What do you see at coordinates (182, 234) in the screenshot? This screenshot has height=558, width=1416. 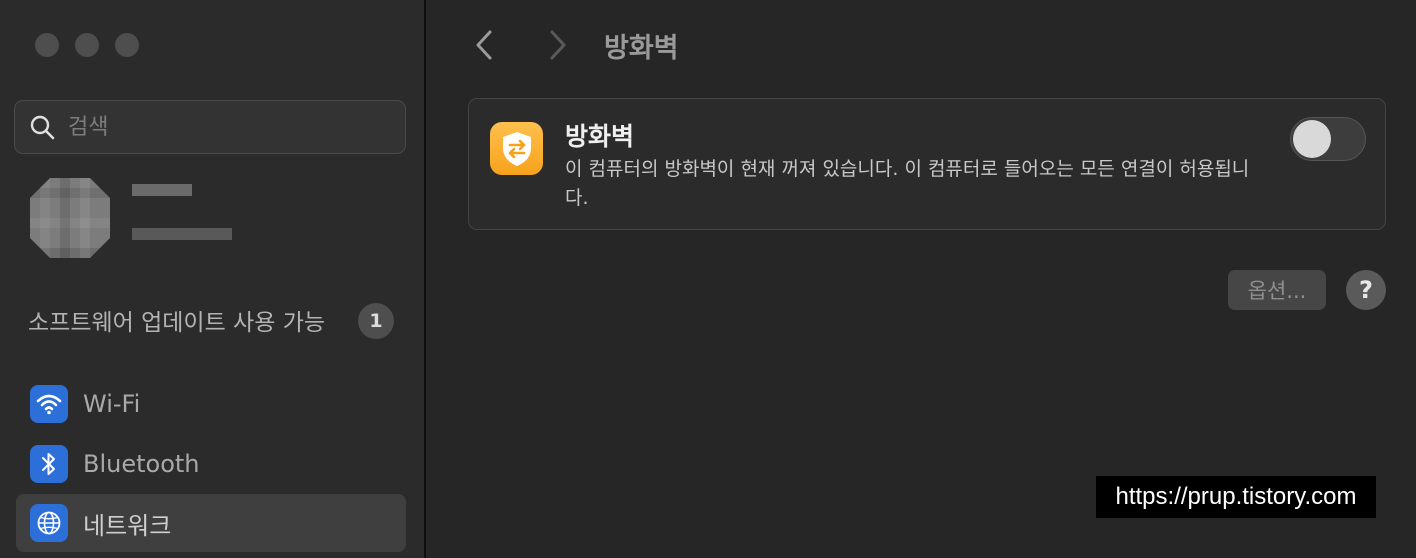 I see `account-subtitle-redacted` at bounding box center [182, 234].